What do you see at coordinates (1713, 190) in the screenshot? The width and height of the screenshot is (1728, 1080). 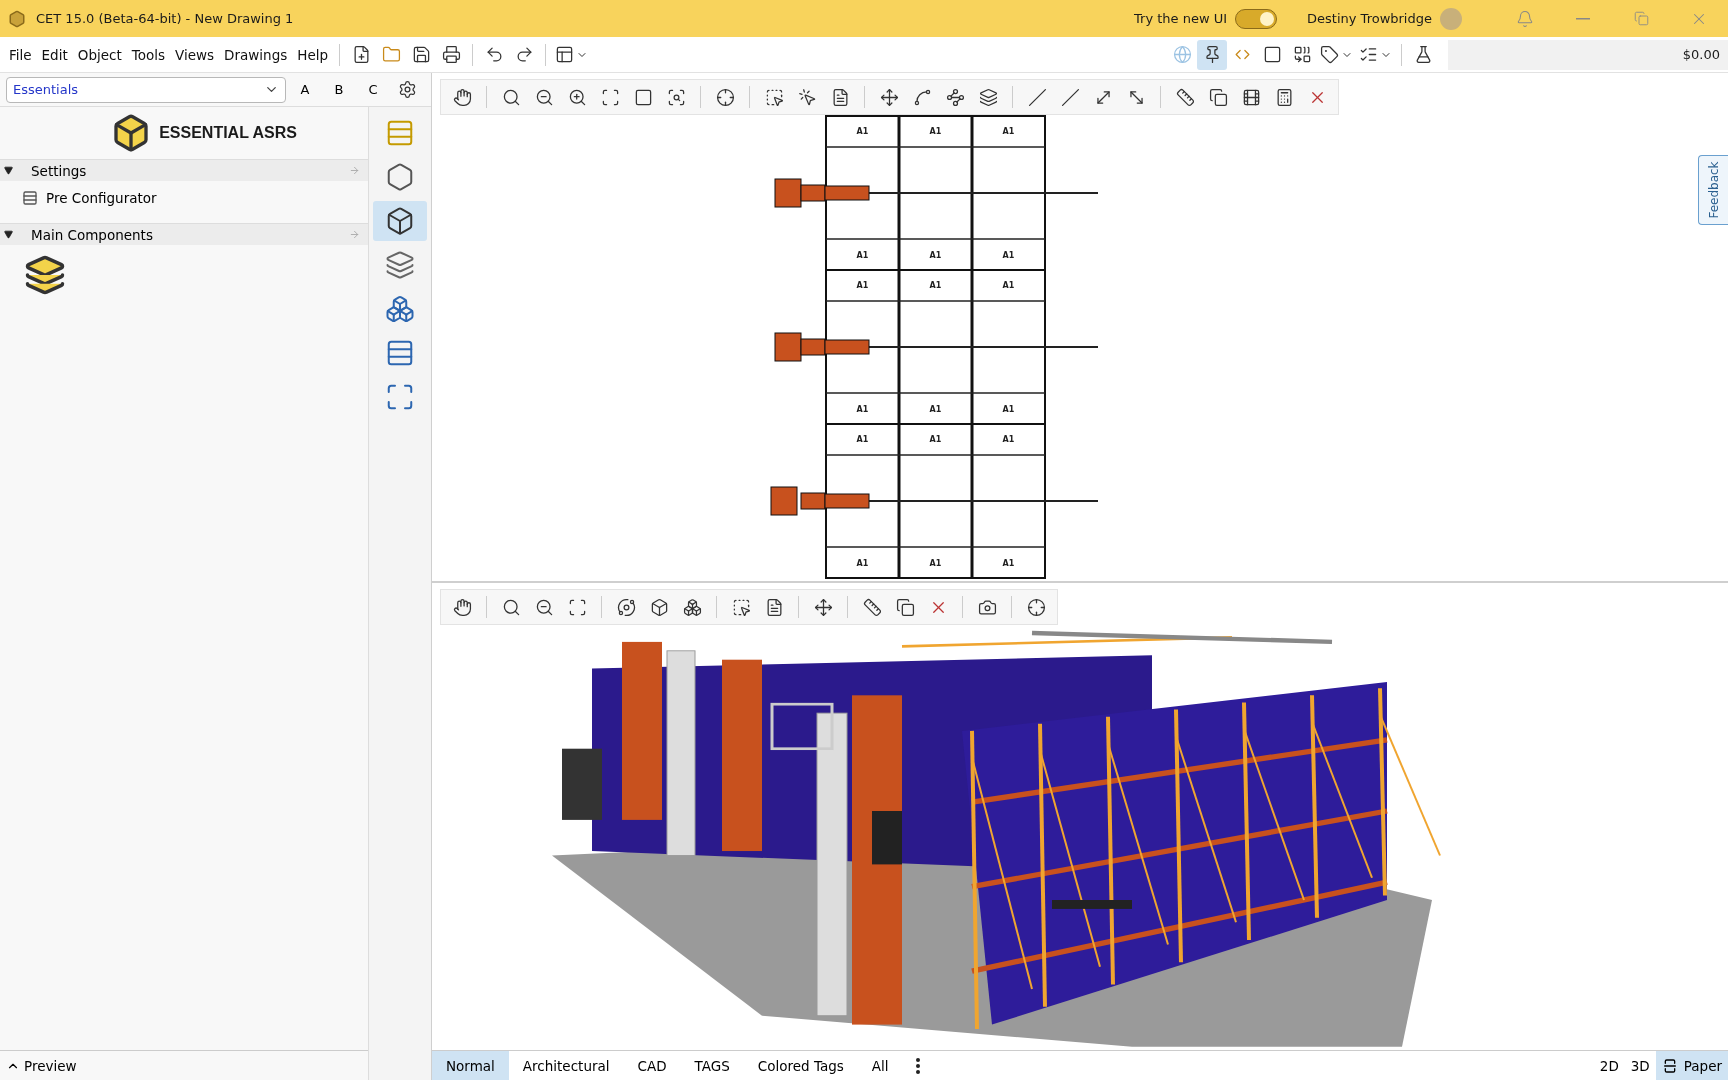 I see `feedback-tab: Feedback` at bounding box center [1713, 190].